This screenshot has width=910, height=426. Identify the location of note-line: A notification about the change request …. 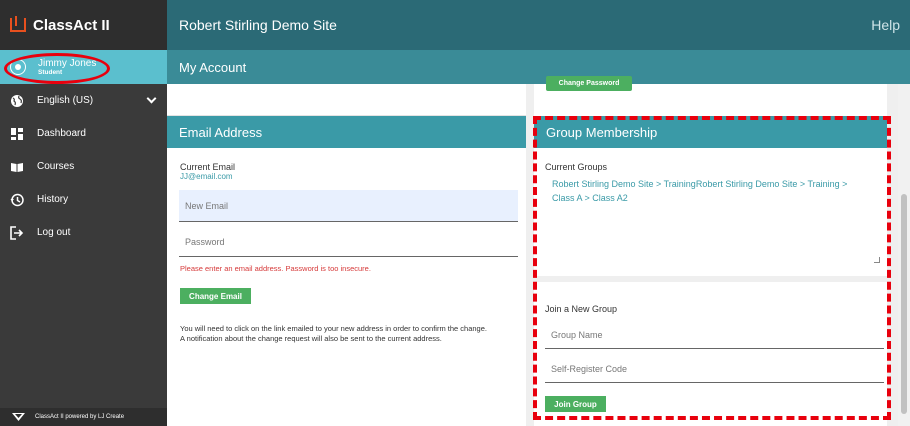
(311, 338).